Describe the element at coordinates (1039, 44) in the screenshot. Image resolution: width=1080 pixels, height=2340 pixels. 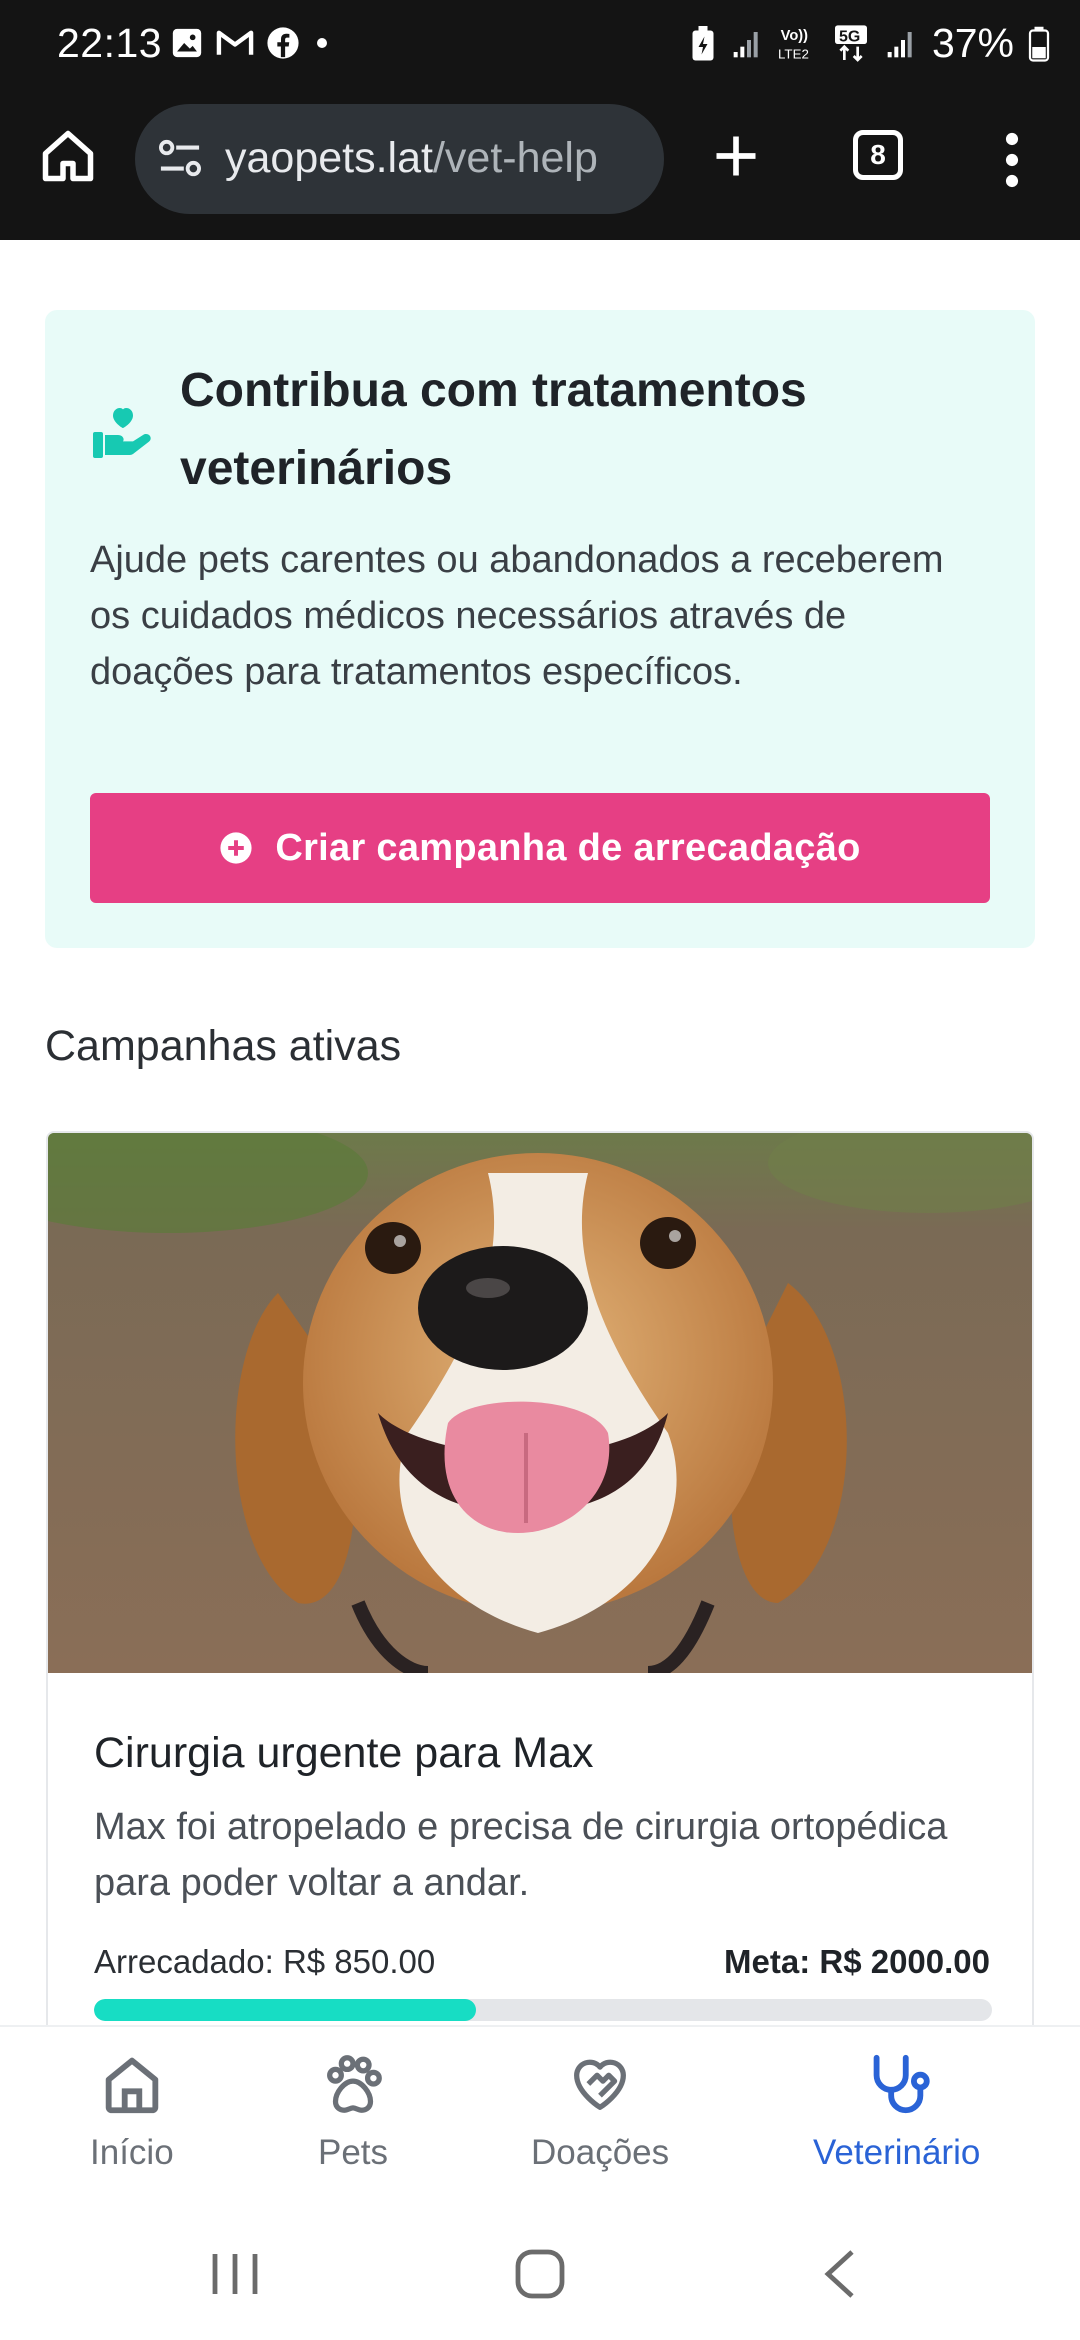
I see `battery-icon` at that location.